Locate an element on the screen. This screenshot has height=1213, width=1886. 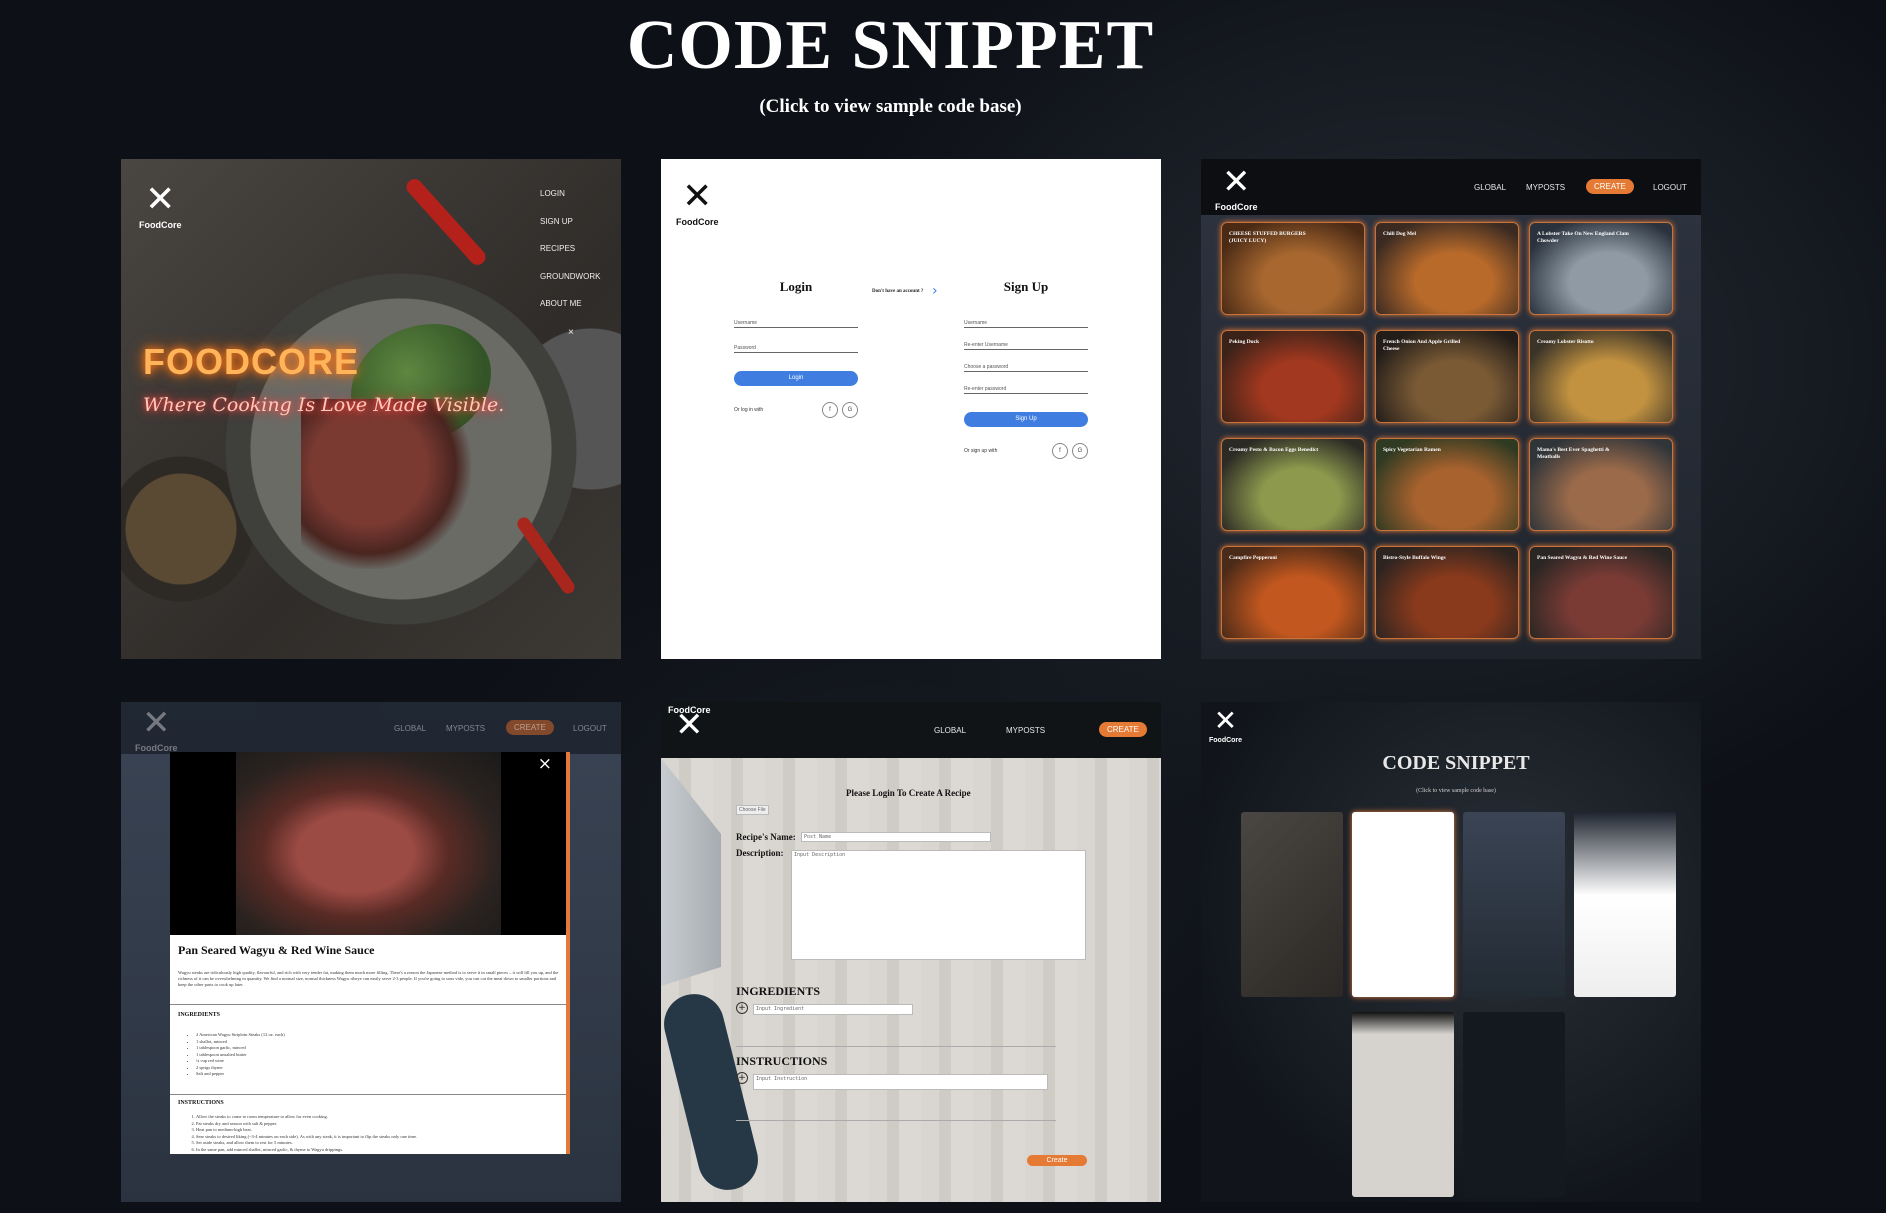
recipe-card: CHEESE STUFFED BURGERS (JUICY LUCY) is located at coordinates (1293, 268).